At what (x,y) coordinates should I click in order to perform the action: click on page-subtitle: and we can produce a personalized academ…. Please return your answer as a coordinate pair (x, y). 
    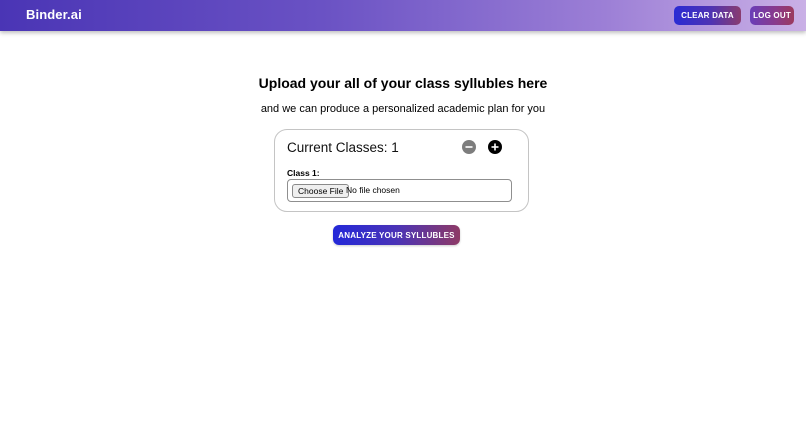
    Looking at the image, I should click on (403, 109).